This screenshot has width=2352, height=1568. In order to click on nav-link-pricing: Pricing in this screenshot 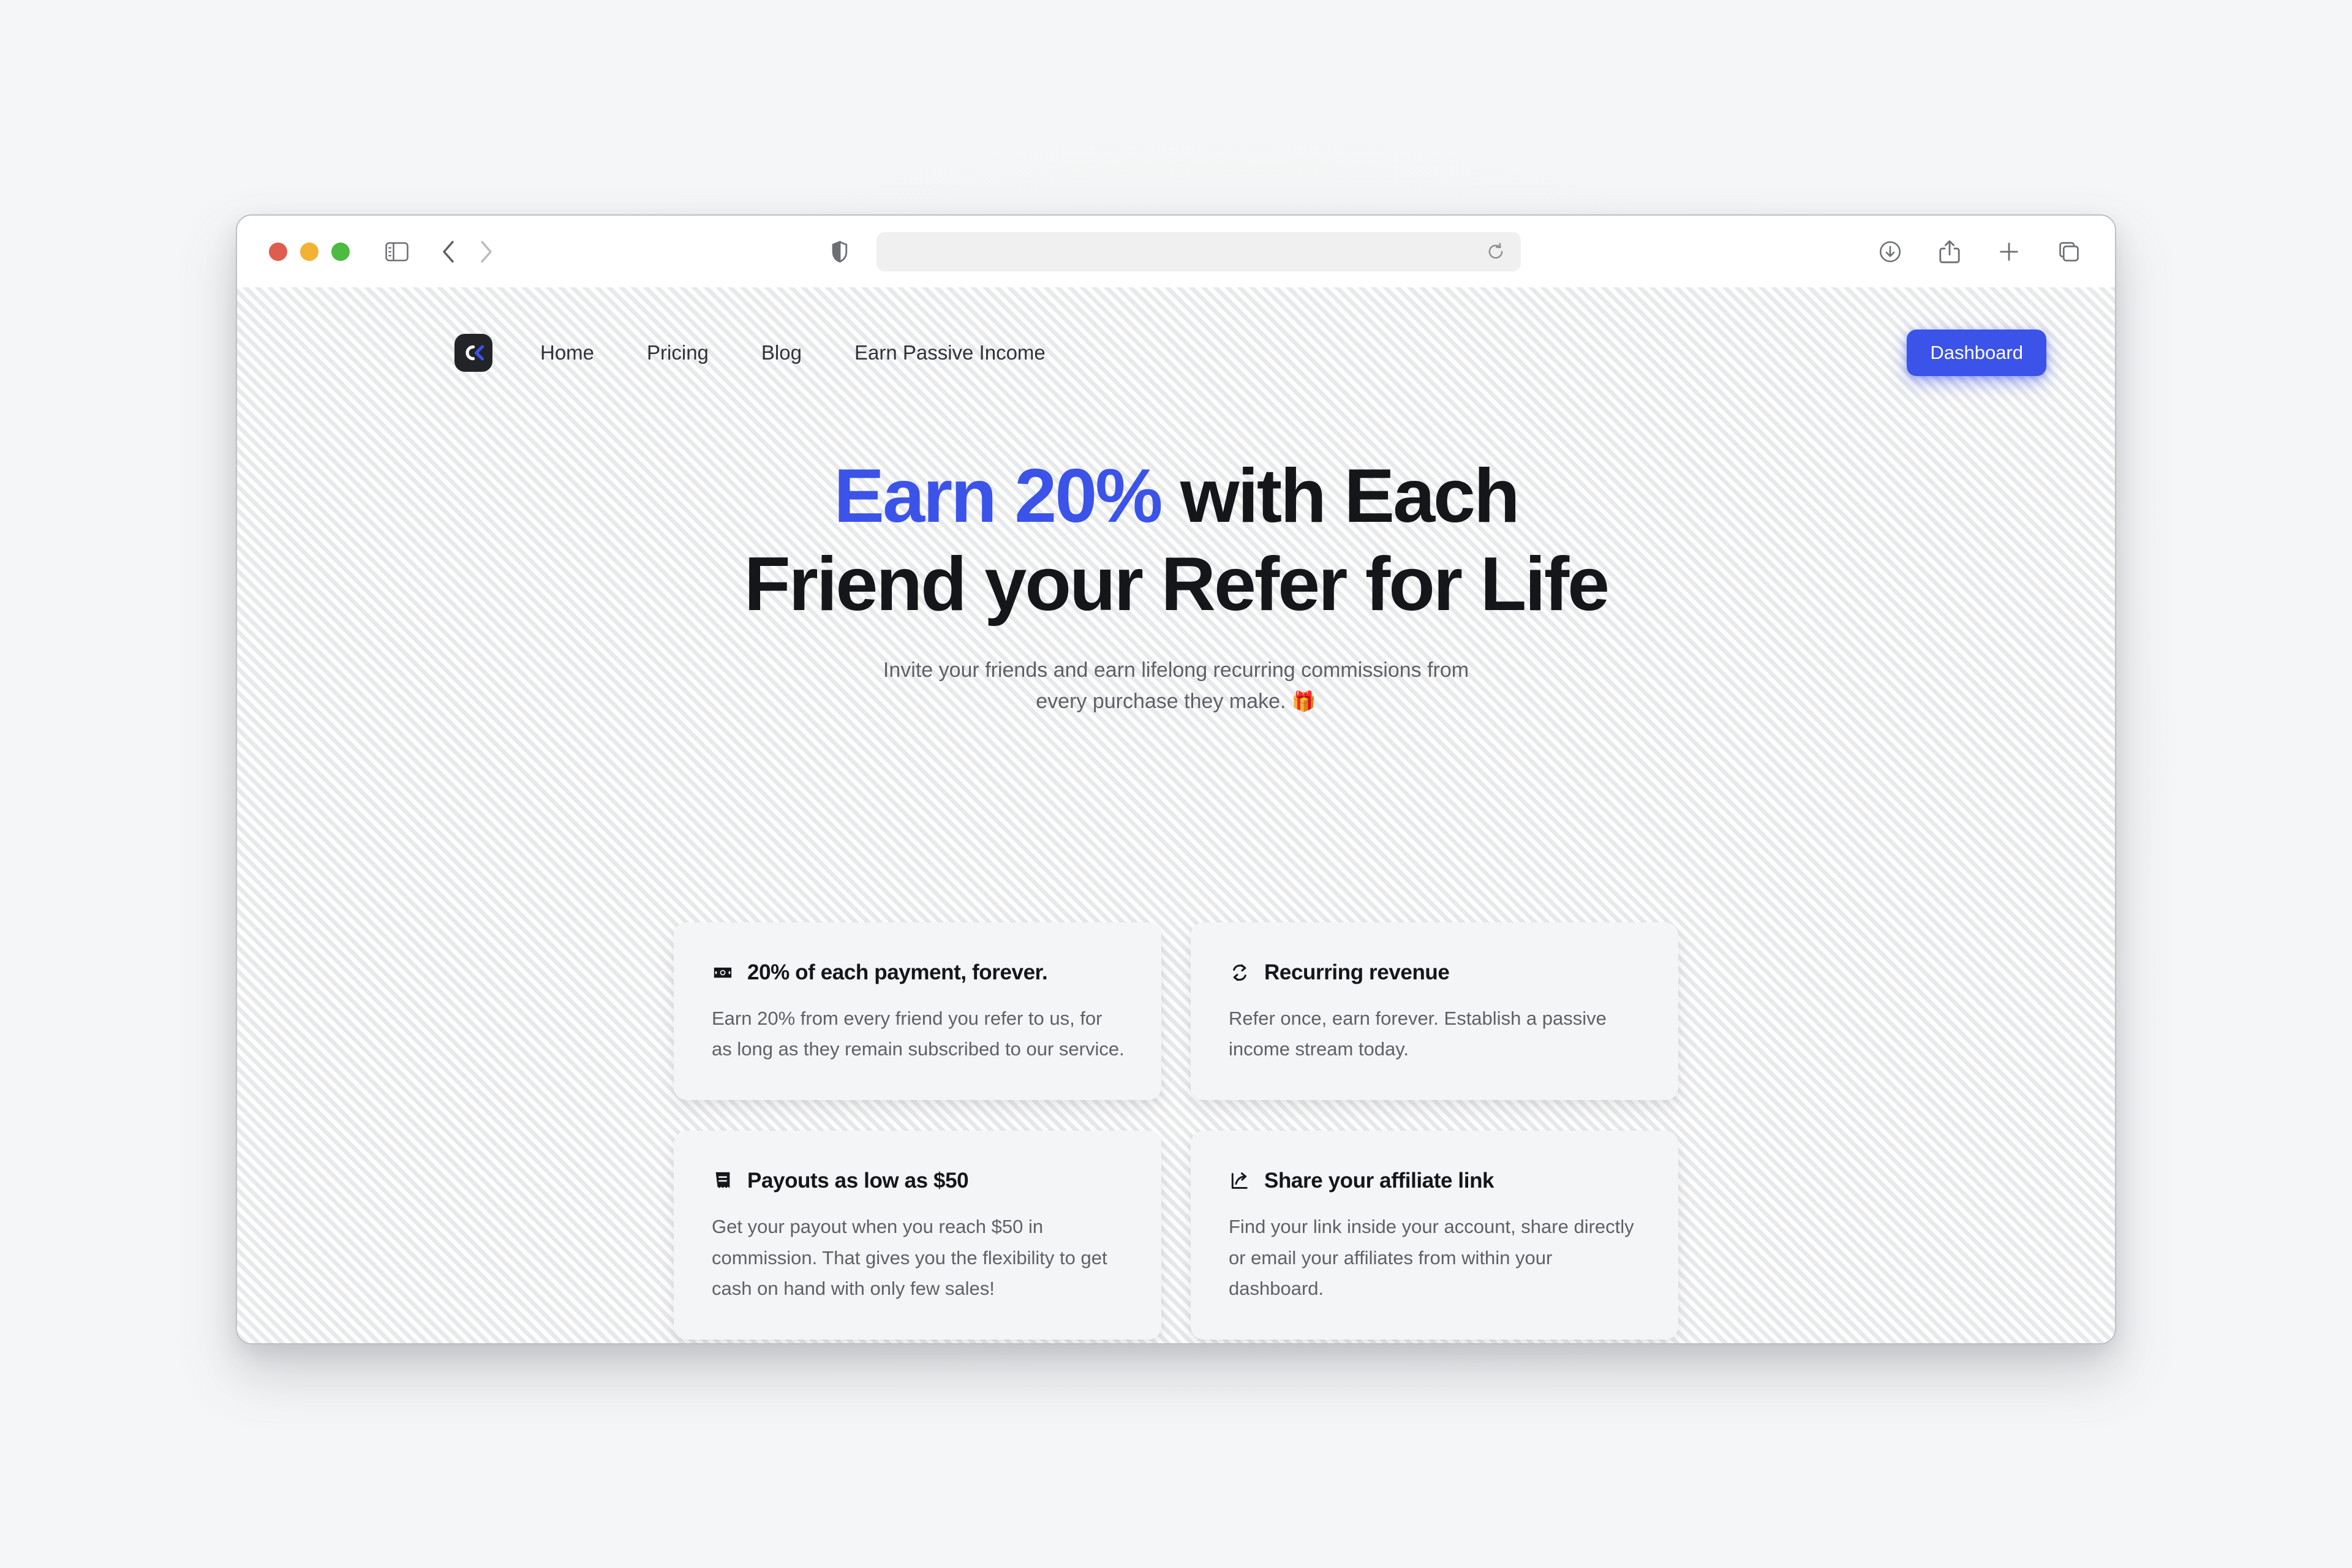, I will do `click(678, 352)`.